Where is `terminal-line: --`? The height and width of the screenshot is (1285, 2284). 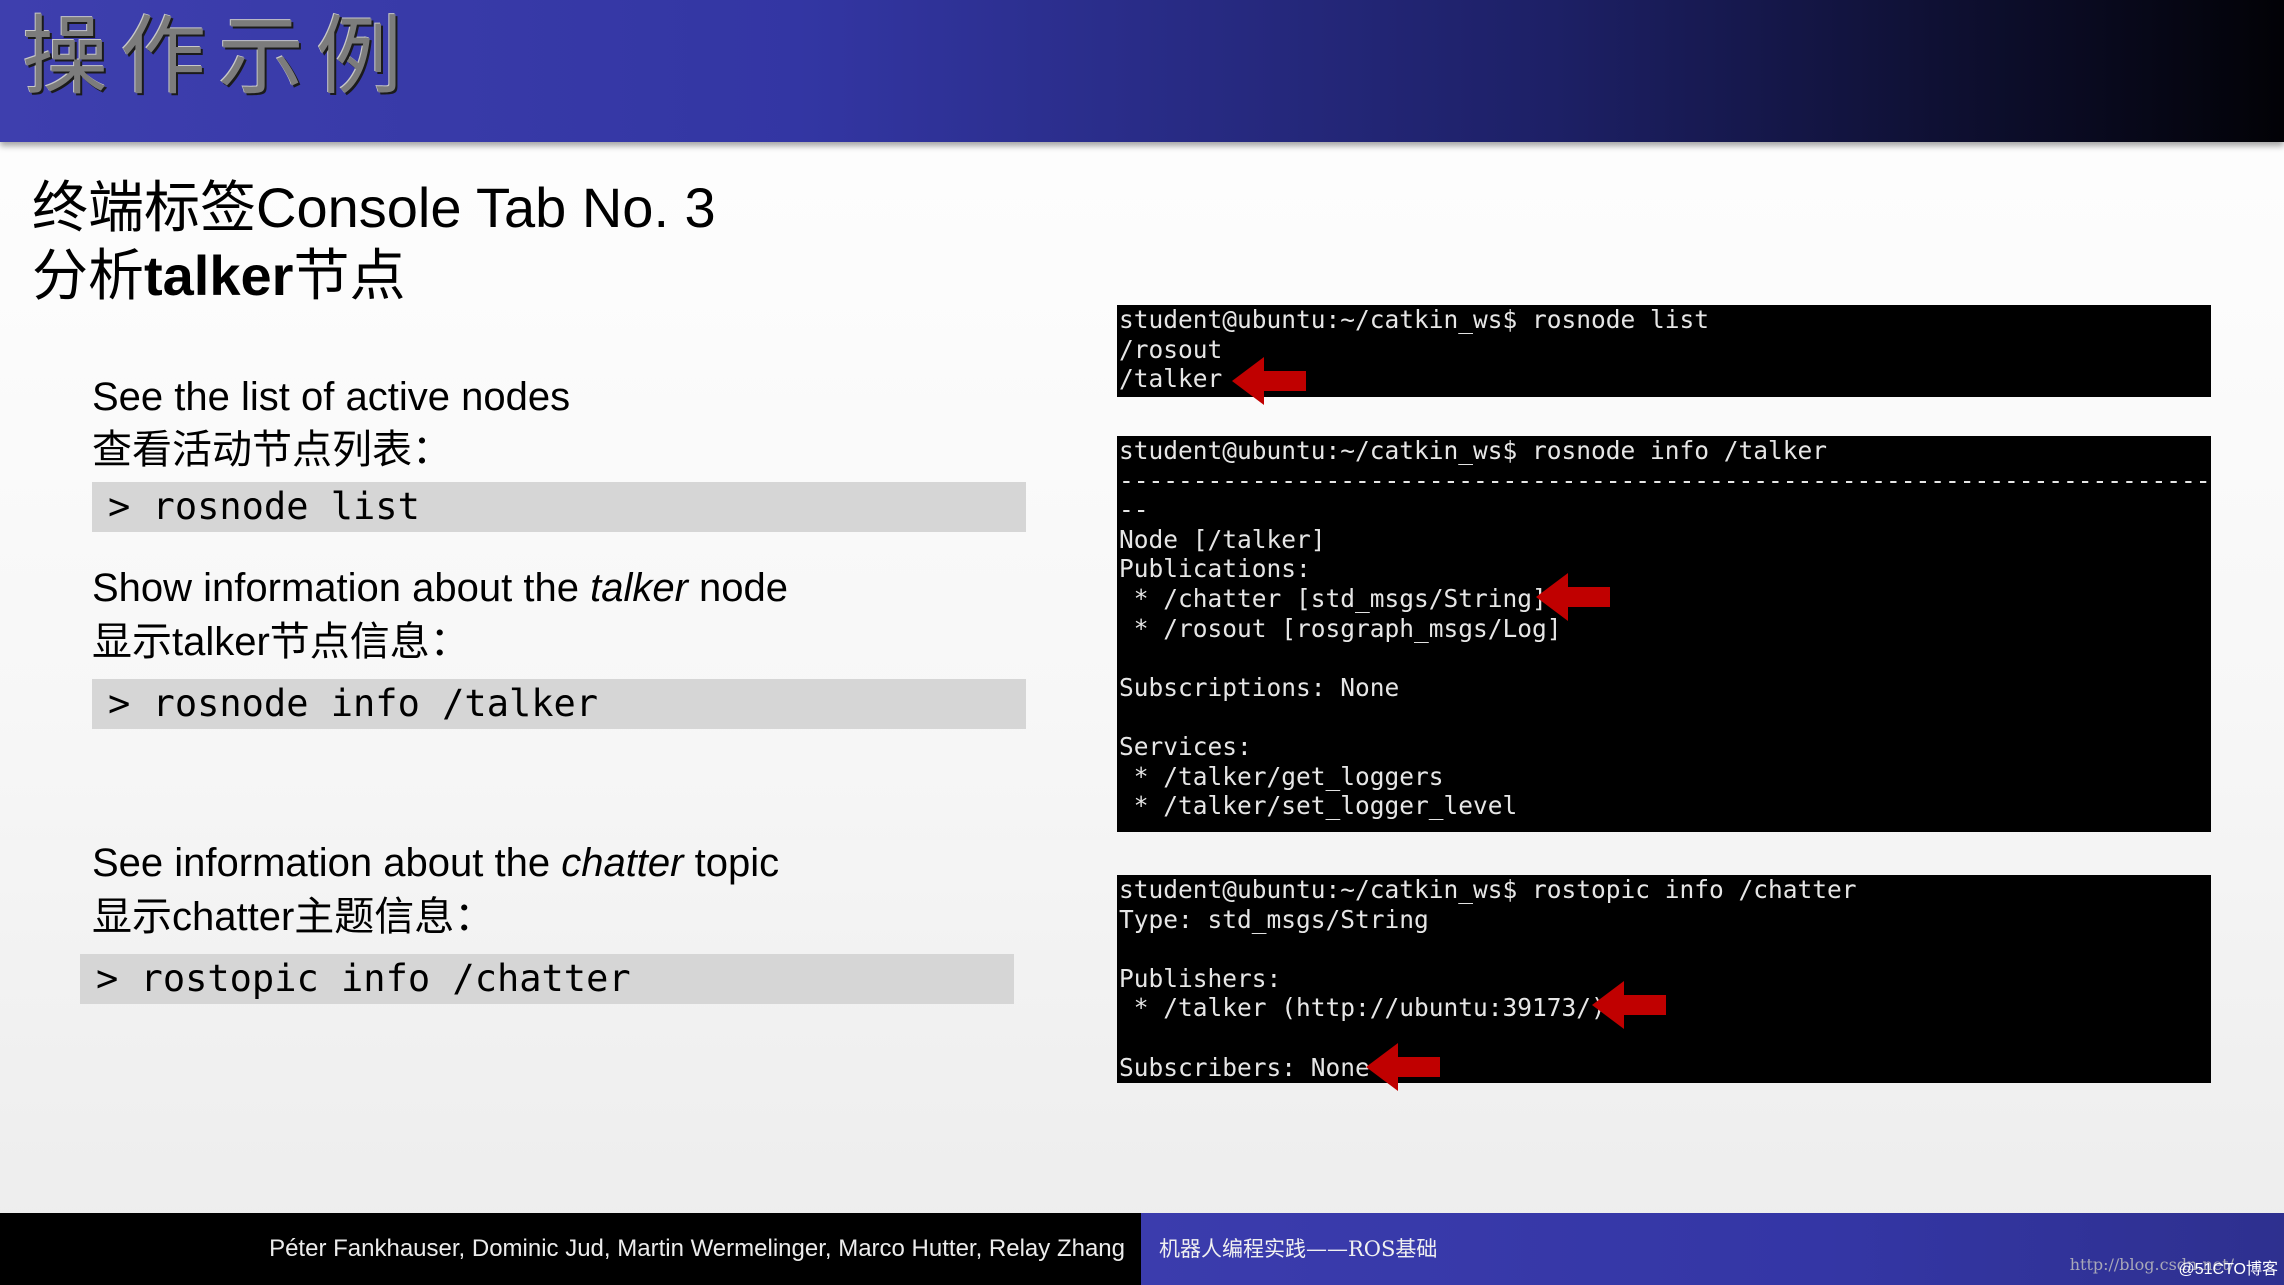
terminal-line: -- is located at coordinates (1134, 510).